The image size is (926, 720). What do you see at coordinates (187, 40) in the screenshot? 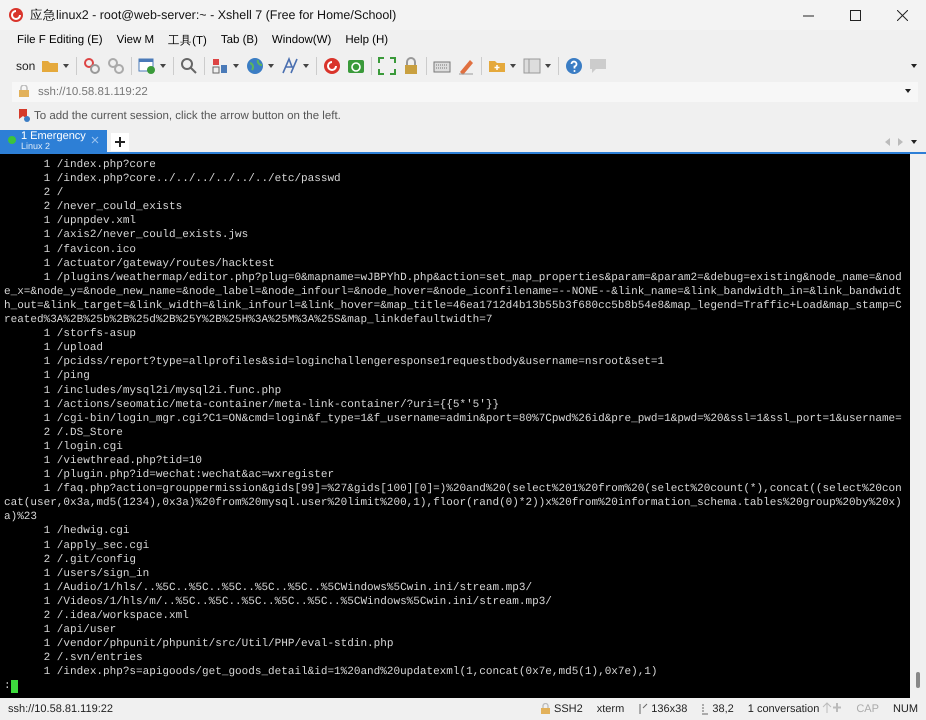
I see `menu-item: 工具(T)` at bounding box center [187, 40].